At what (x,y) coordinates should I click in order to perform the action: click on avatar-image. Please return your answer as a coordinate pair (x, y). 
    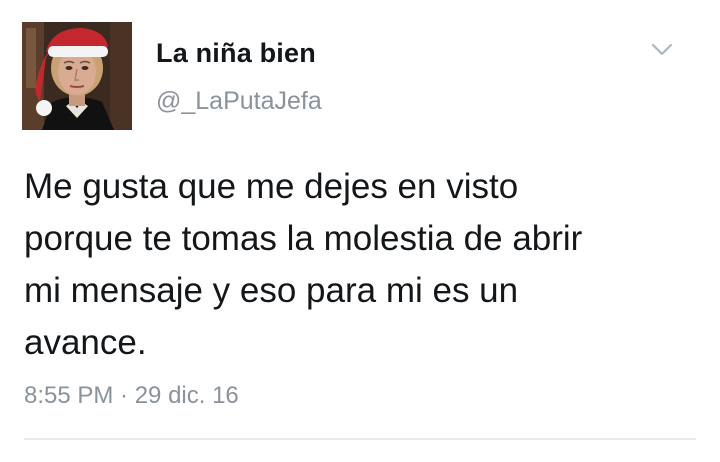
    Looking at the image, I should click on (77, 76).